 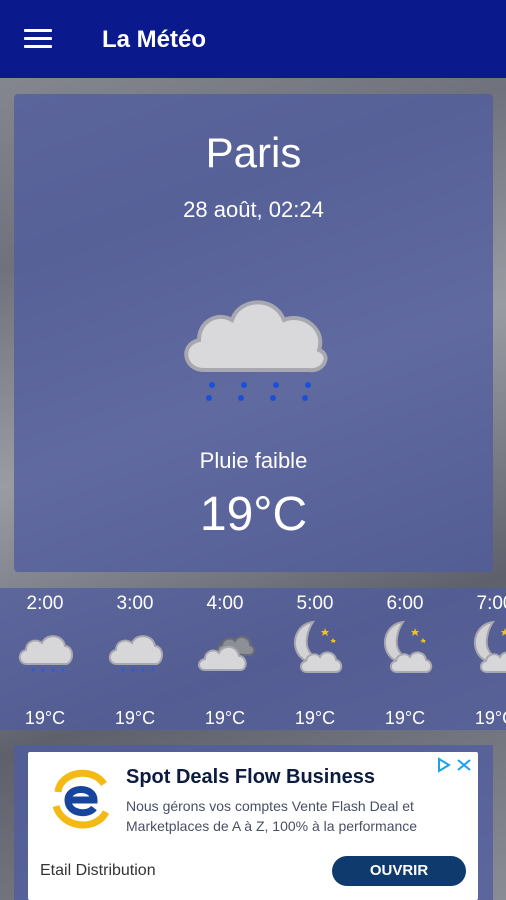 What do you see at coordinates (98, 870) in the screenshot?
I see `ad-sponsor: Etail Distribution` at bounding box center [98, 870].